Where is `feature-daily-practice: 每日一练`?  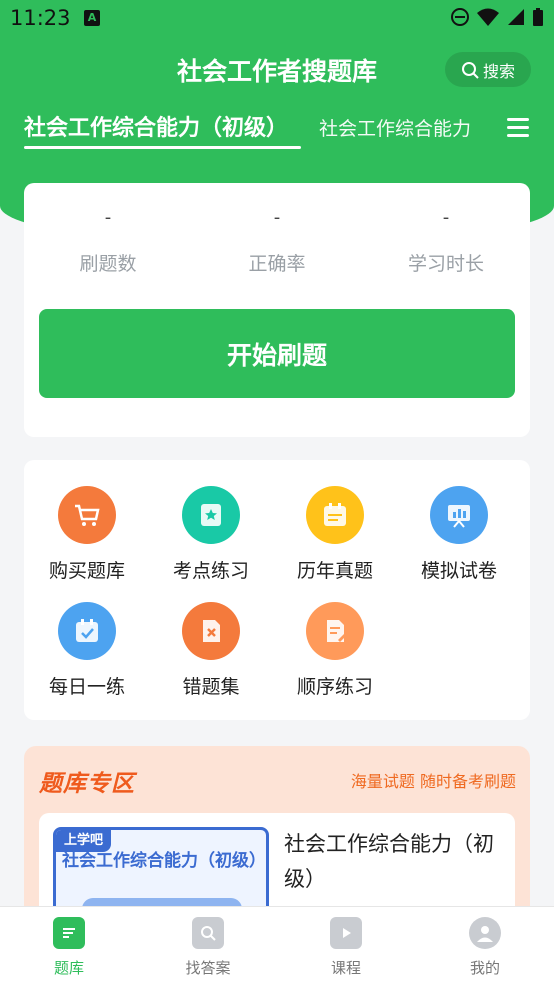
feature-daily-practice: 每日一练 is located at coordinates (87, 650).